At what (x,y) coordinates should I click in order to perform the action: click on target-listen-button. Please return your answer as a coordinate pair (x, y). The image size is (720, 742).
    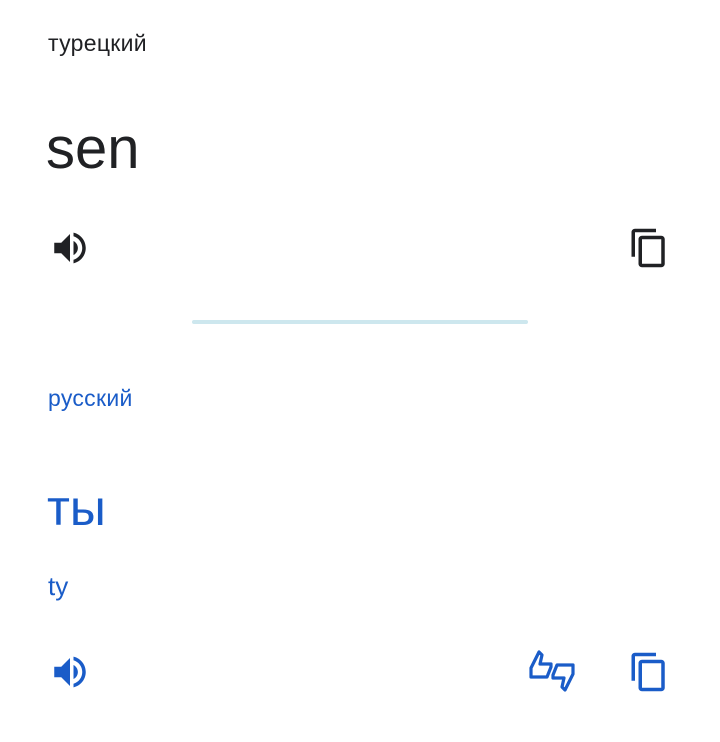
    Looking at the image, I should click on (70, 672).